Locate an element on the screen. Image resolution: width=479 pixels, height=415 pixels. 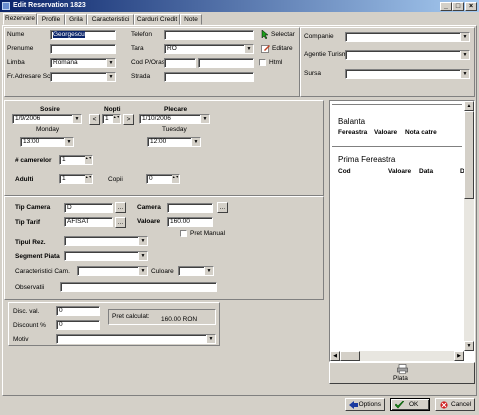
motiv-select is located at coordinates (136, 339).